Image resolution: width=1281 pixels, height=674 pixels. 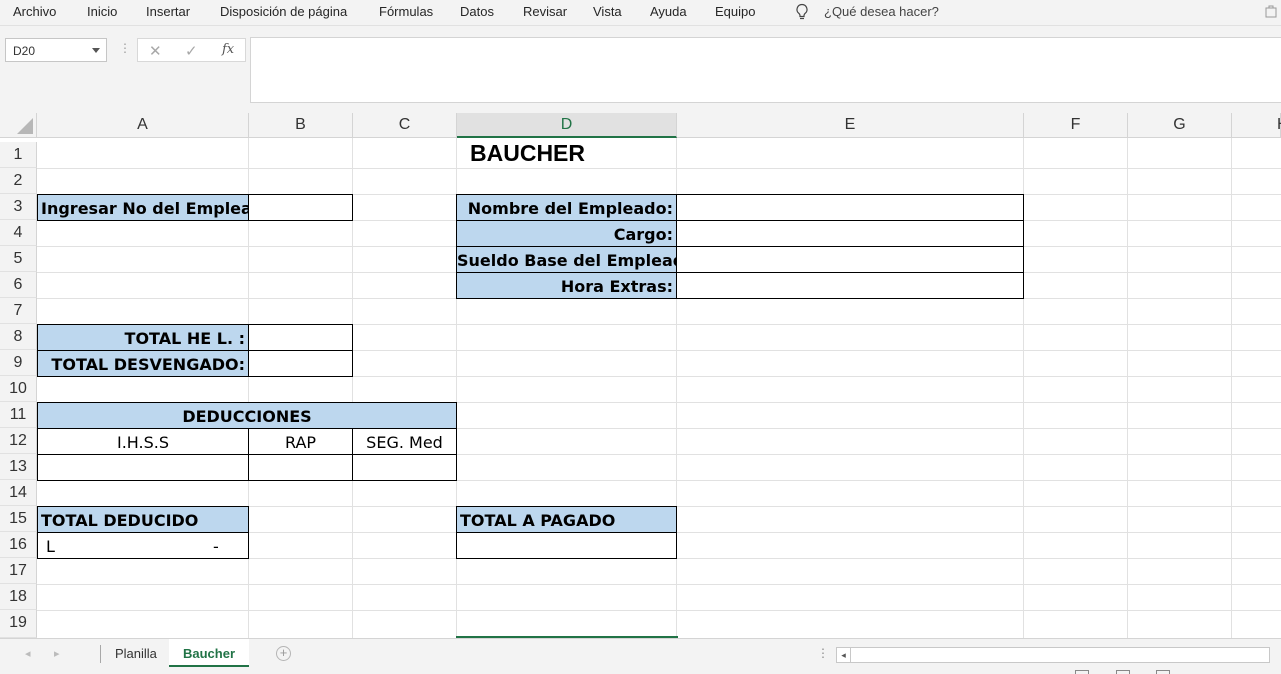 I want to click on page-layout-view-icon, so click(x=1123, y=672).